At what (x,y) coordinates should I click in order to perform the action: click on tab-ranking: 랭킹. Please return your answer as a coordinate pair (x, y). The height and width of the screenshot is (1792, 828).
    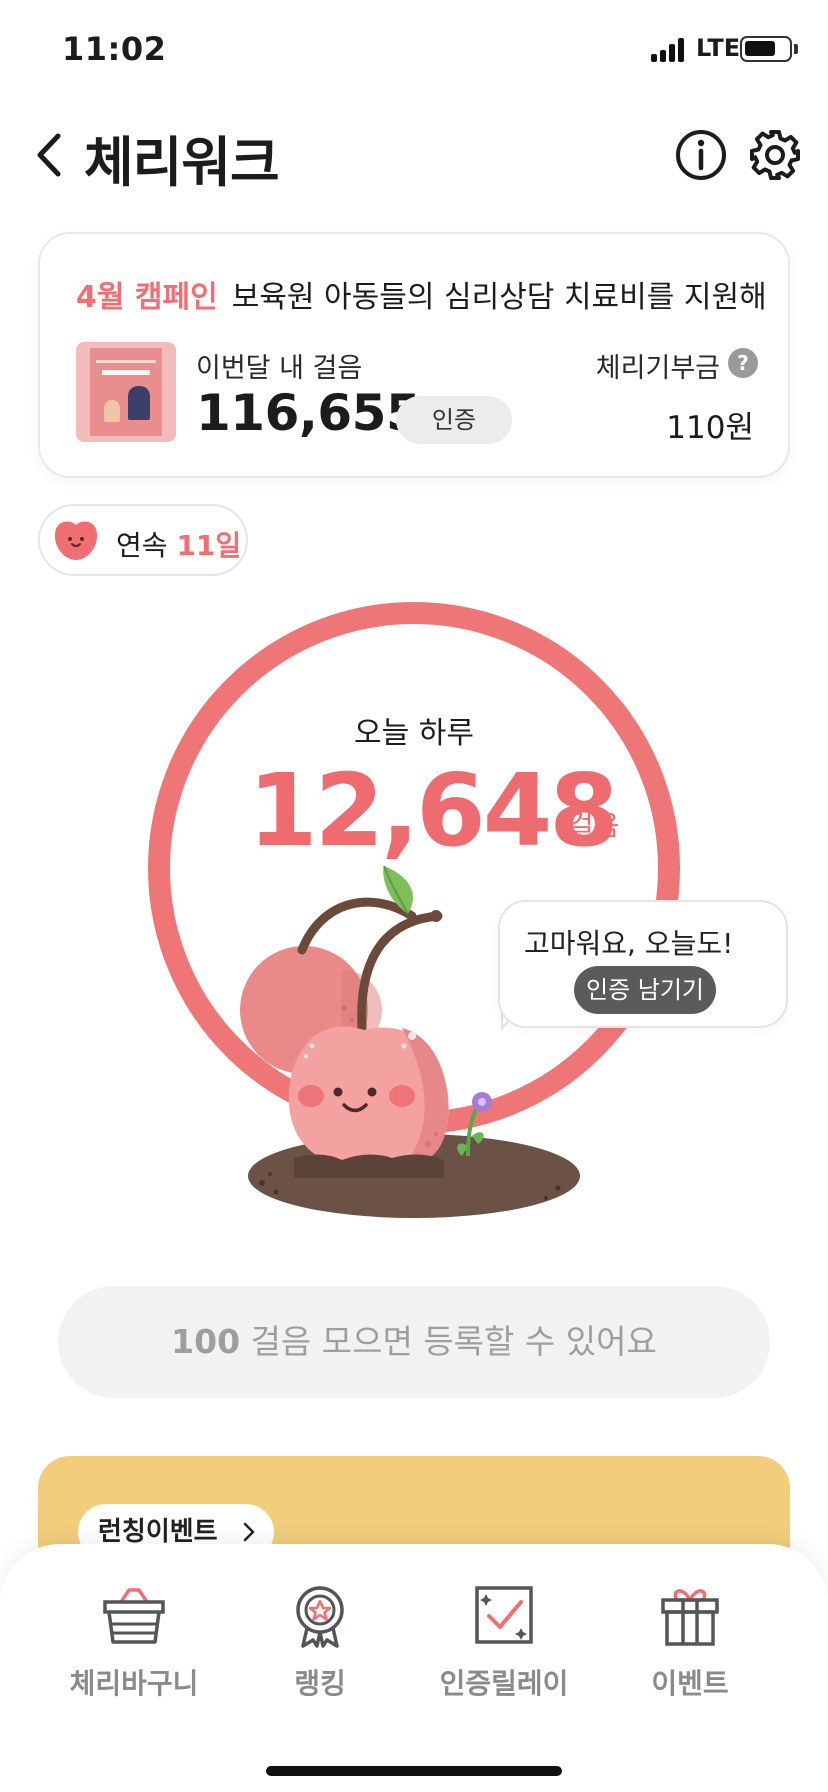
    Looking at the image, I should click on (320, 1640).